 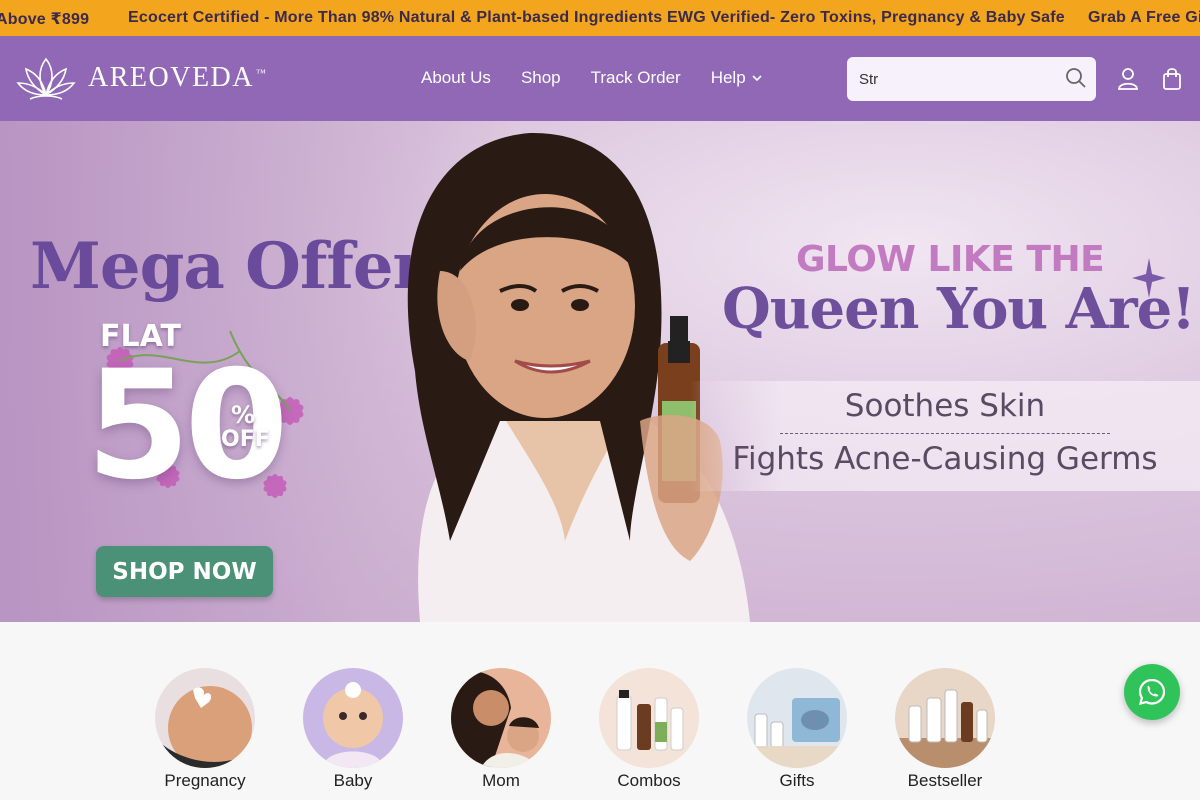 I want to click on category-gifts-image, so click(x=797, y=718).